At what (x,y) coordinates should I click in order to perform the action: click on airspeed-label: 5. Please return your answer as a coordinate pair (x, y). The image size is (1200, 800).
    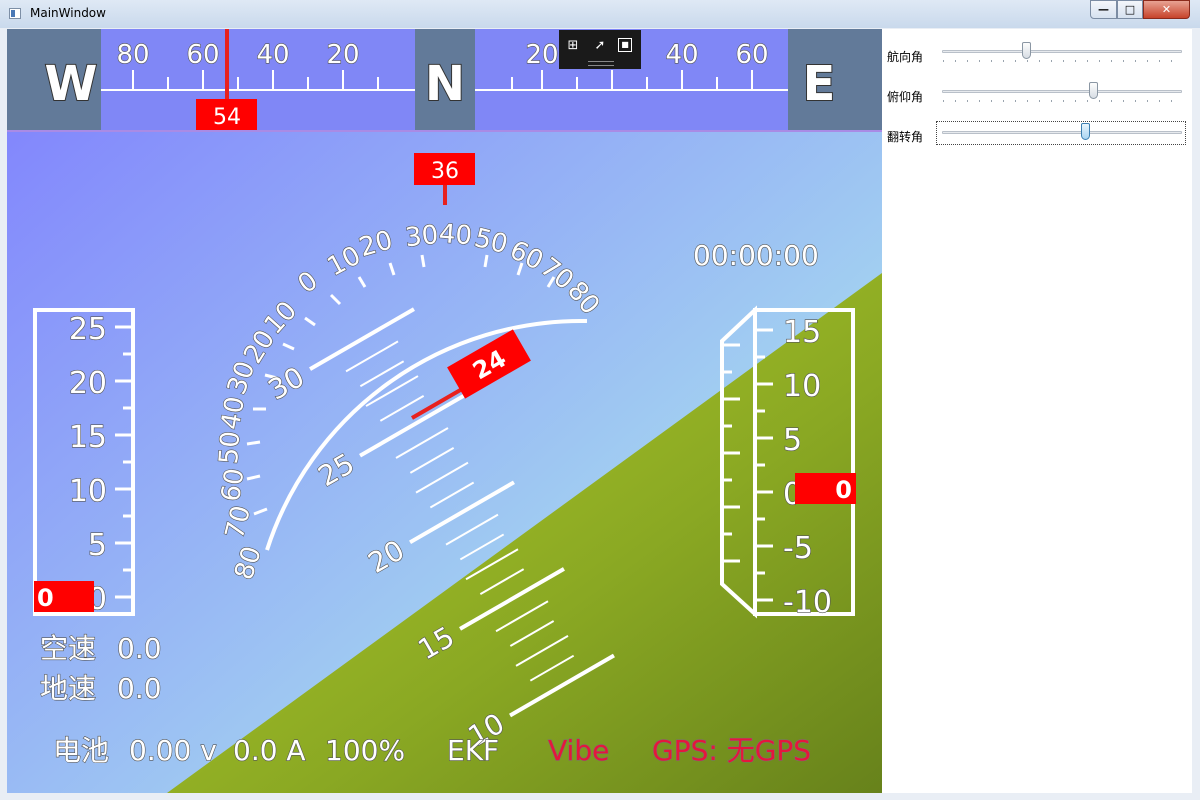
    Looking at the image, I should click on (97, 545).